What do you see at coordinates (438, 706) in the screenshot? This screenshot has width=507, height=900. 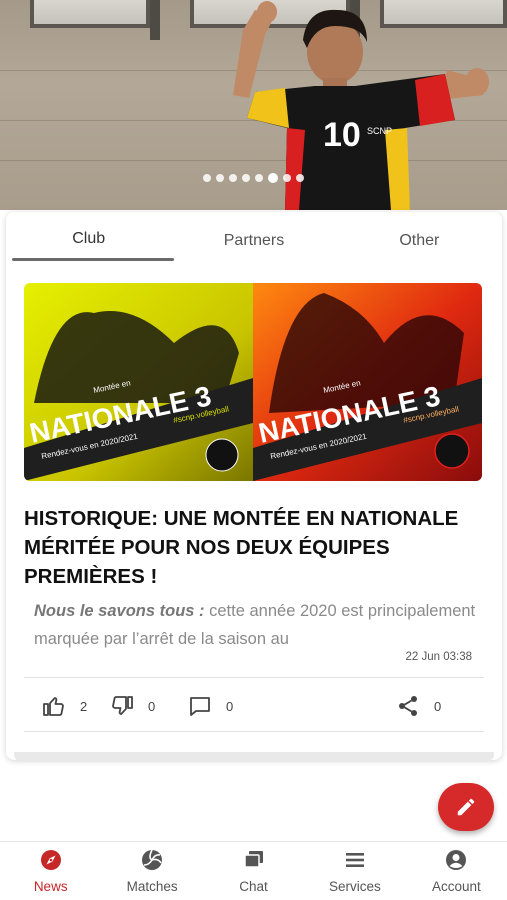 I see `share-count: 0` at bounding box center [438, 706].